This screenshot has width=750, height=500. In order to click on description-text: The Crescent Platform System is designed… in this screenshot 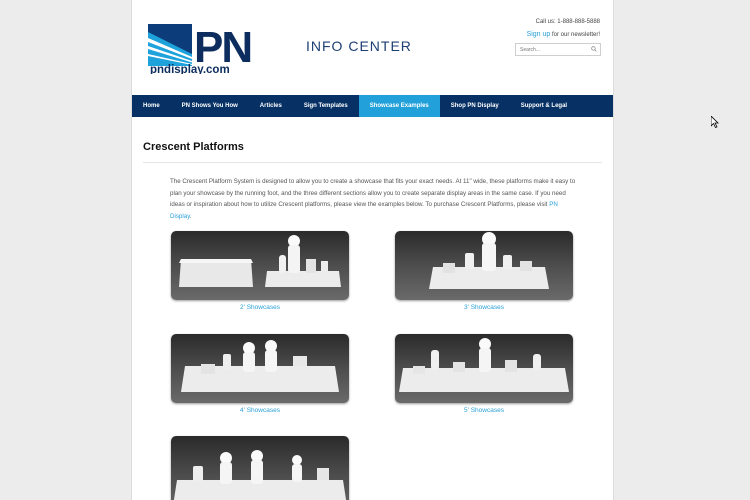, I will do `click(373, 193)`.